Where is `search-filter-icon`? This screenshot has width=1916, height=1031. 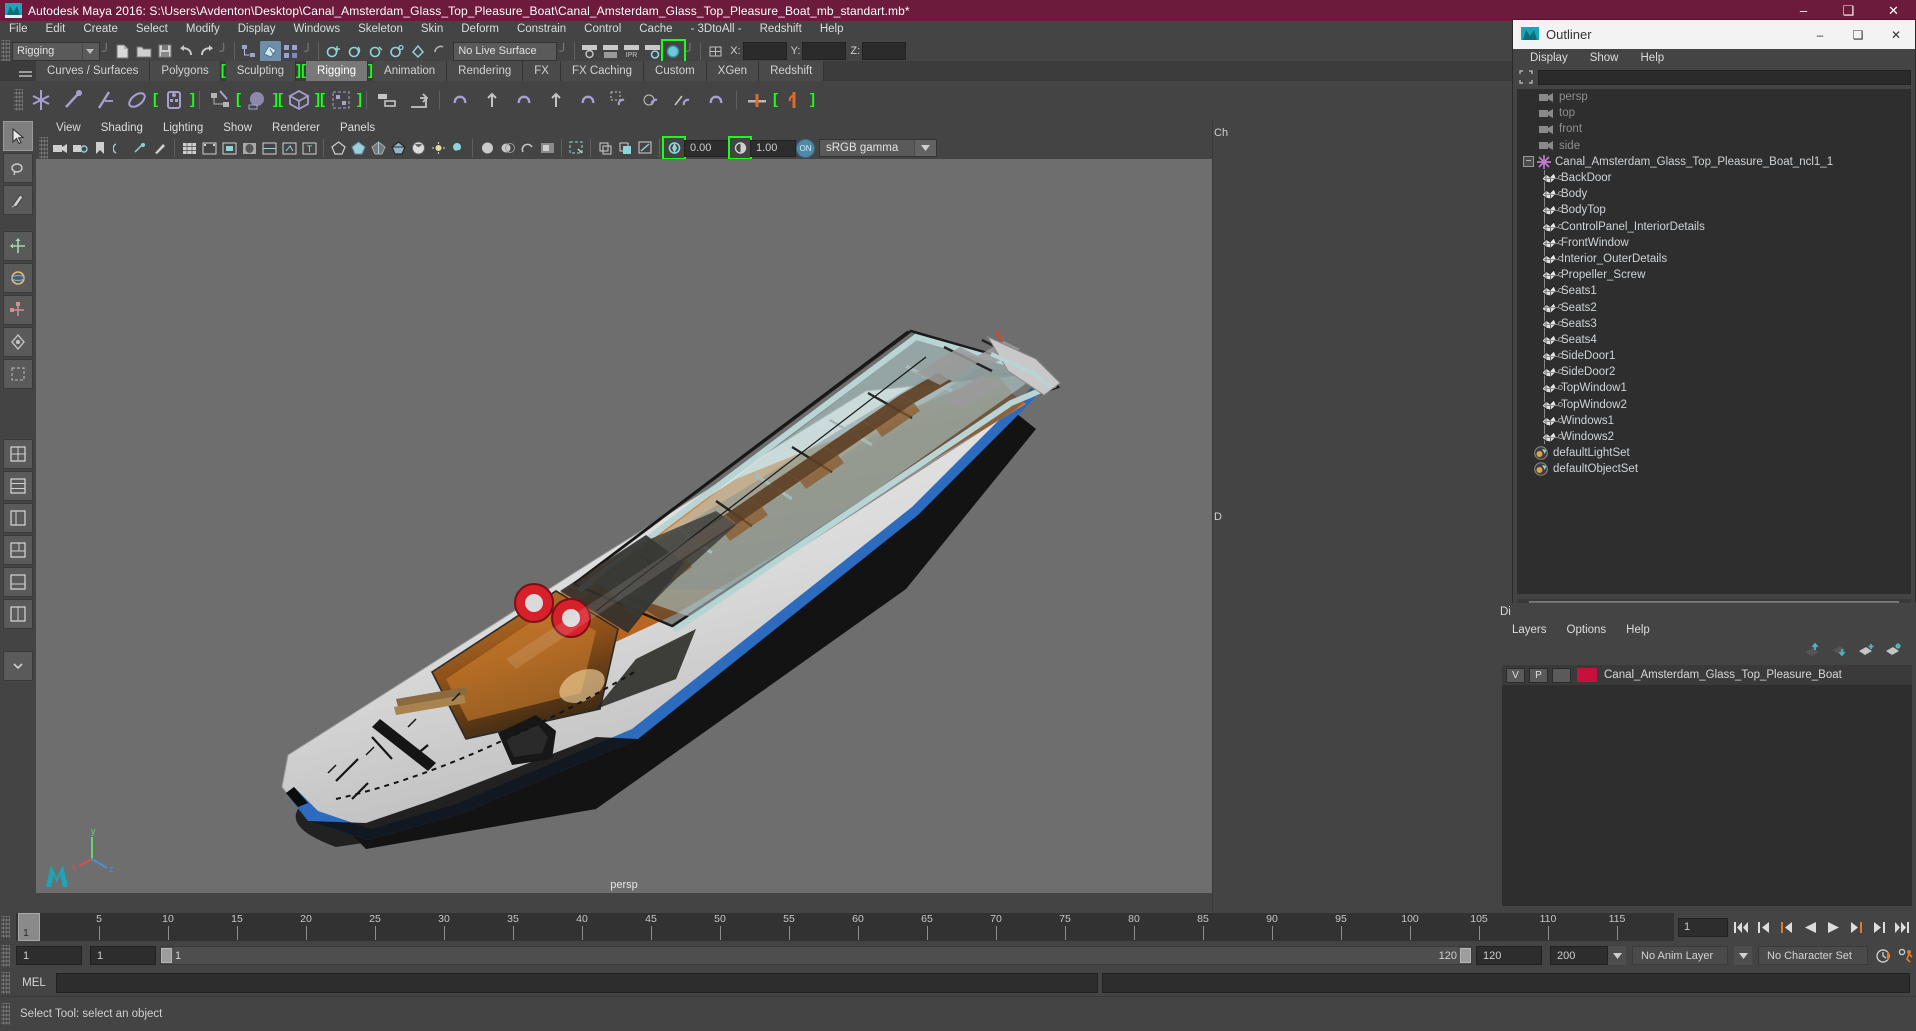 search-filter-icon is located at coordinates (1526, 77).